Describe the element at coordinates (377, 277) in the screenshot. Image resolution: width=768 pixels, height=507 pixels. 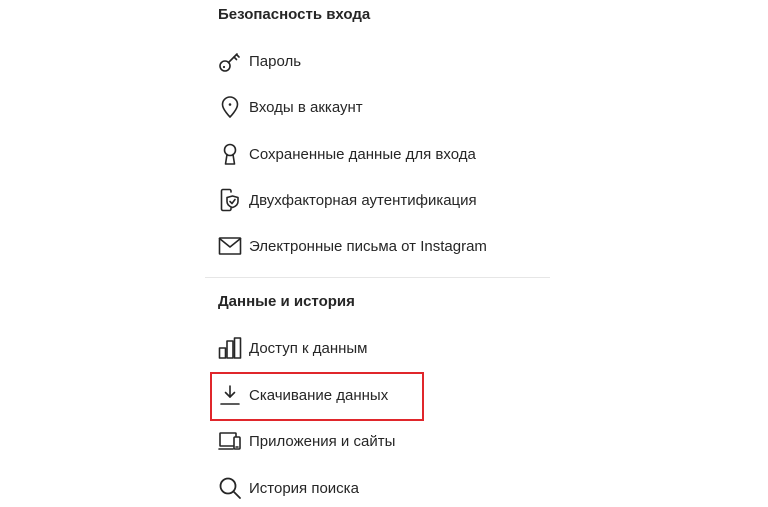
I see `section-divider` at that location.